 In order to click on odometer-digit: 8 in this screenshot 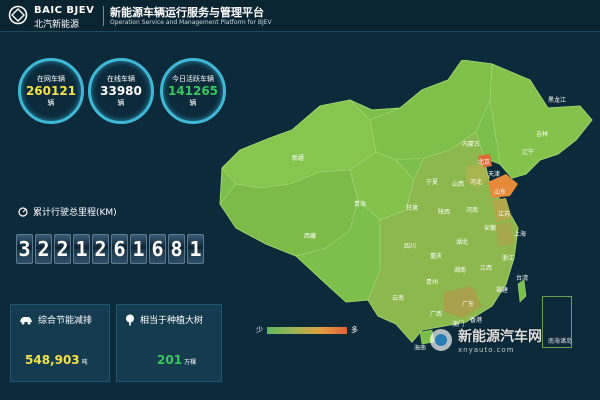, I will do `click(176, 249)`.